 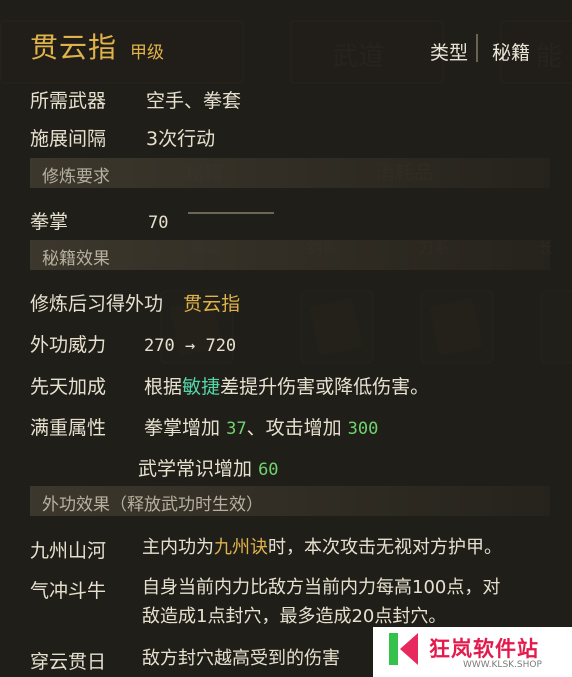 What do you see at coordinates (178, 547) in the screenshot?
I see `skill-effect-prefix: 主内功为` at bounding box center [178, 547].